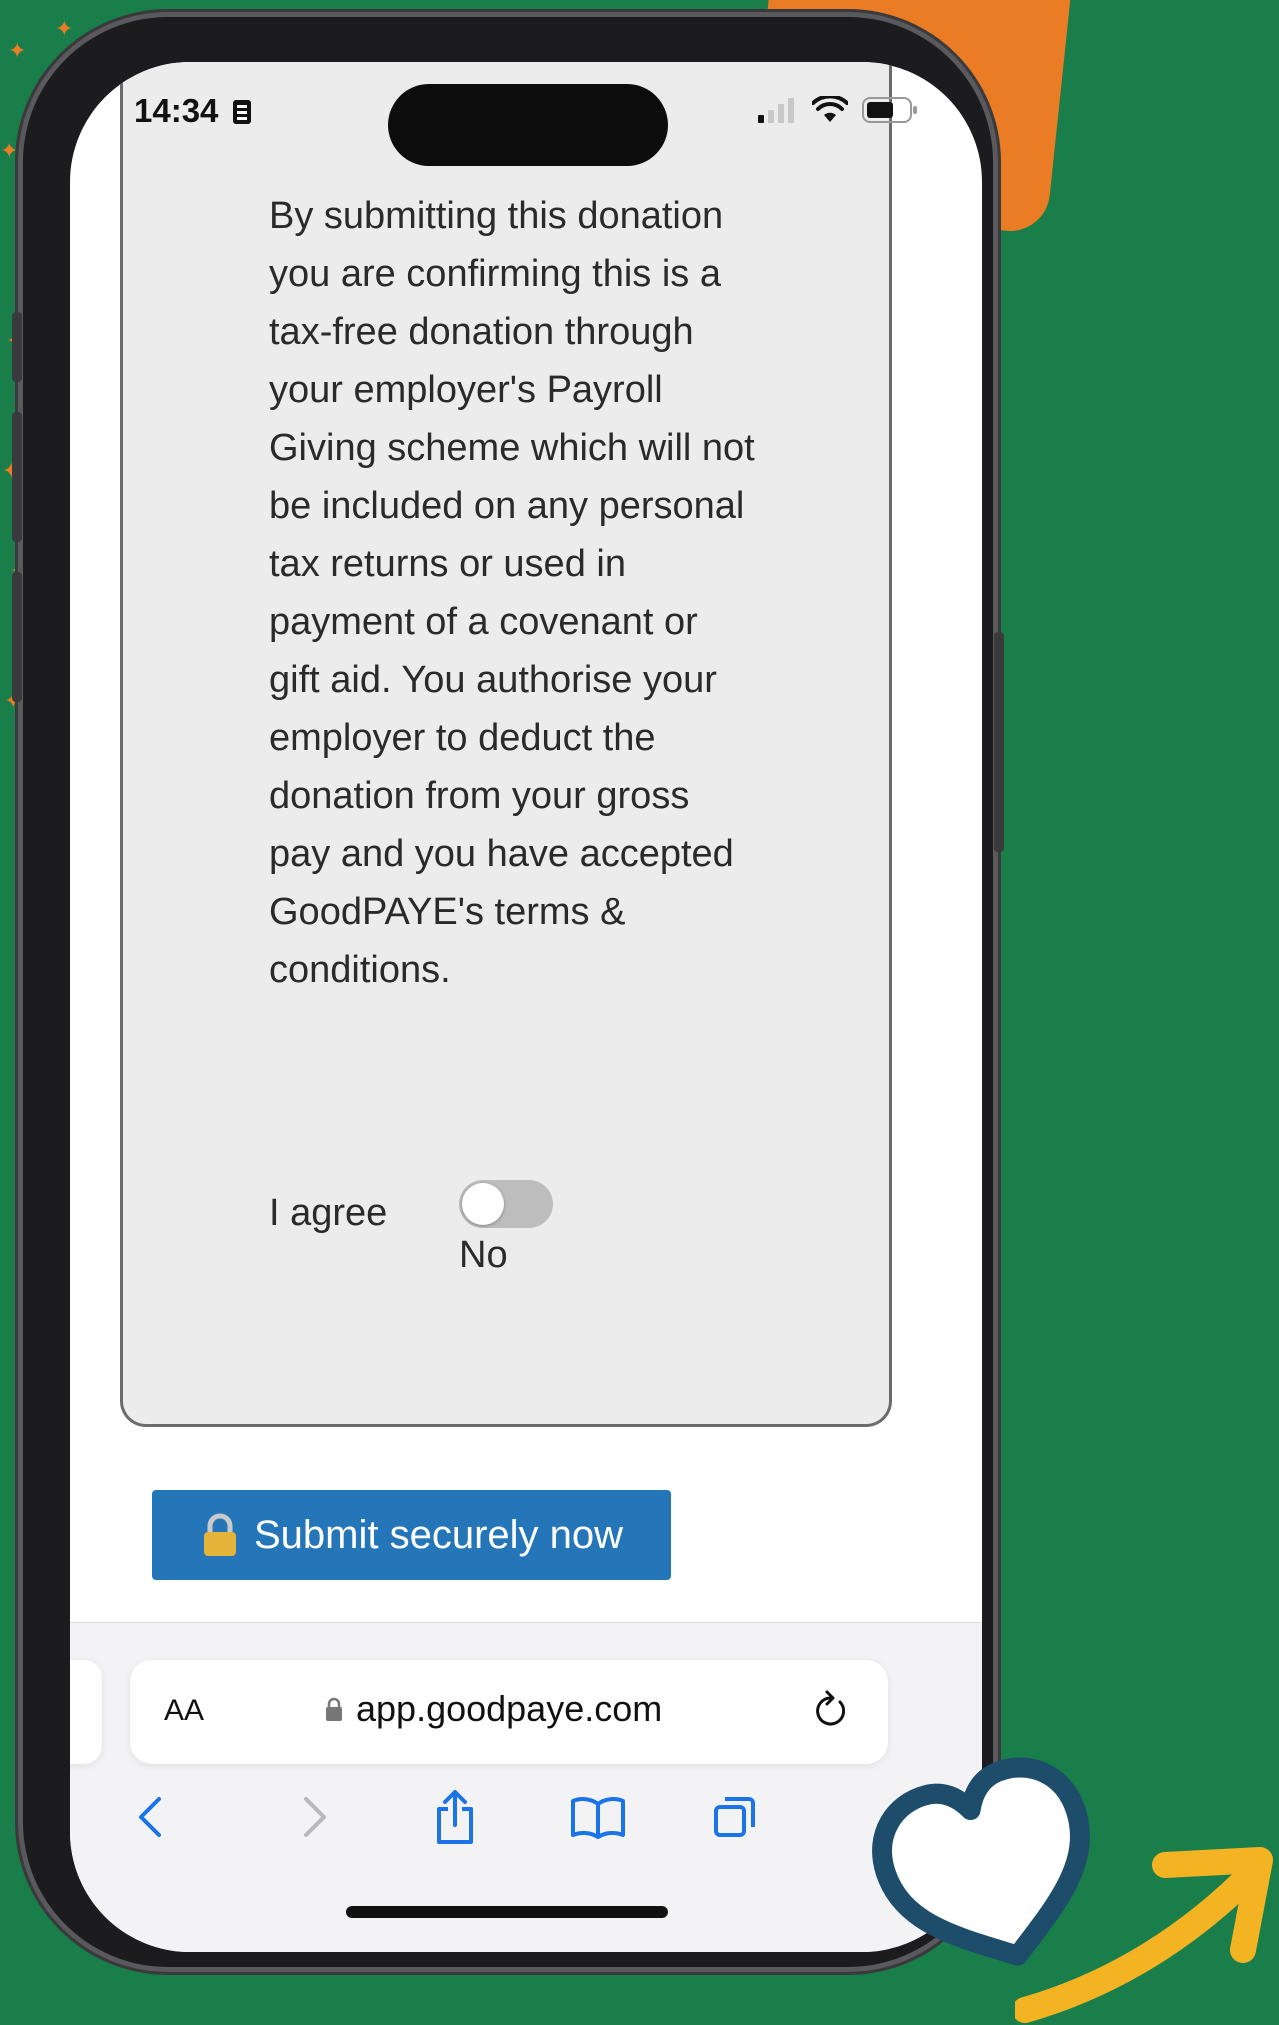 This screenshot has height=2025, width=1279. I want to click on status-icons, so click(838, 110).